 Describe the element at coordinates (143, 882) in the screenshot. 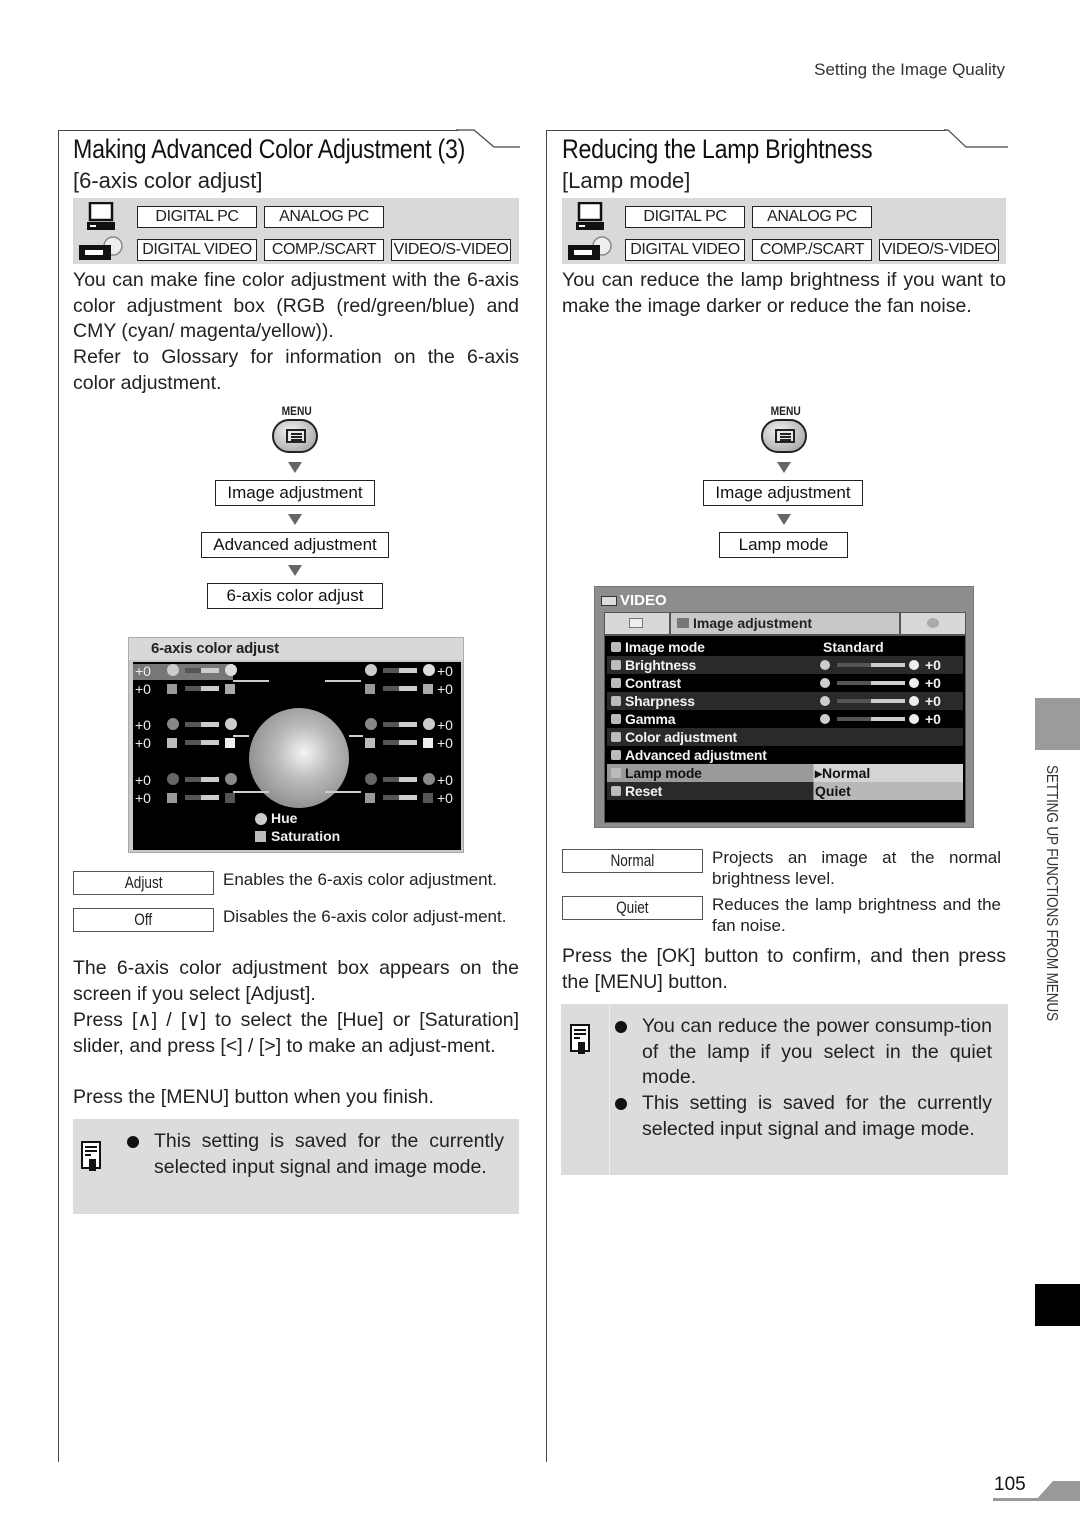

I see `option-adjust-label: Adjust` at that location.